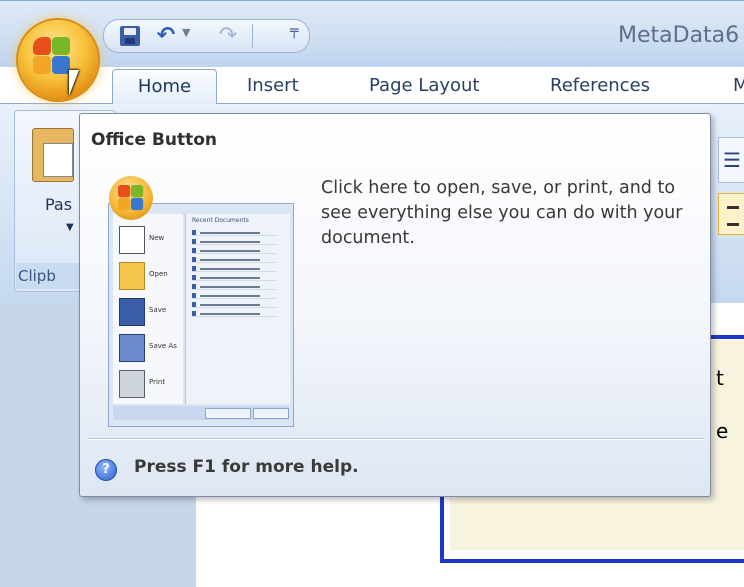 The height and width of the screenshot is (587, 744). Describe the element at coordinates (70, 227) in the screenshot. I see `paste-dropdown-icon: ▼` at that location.